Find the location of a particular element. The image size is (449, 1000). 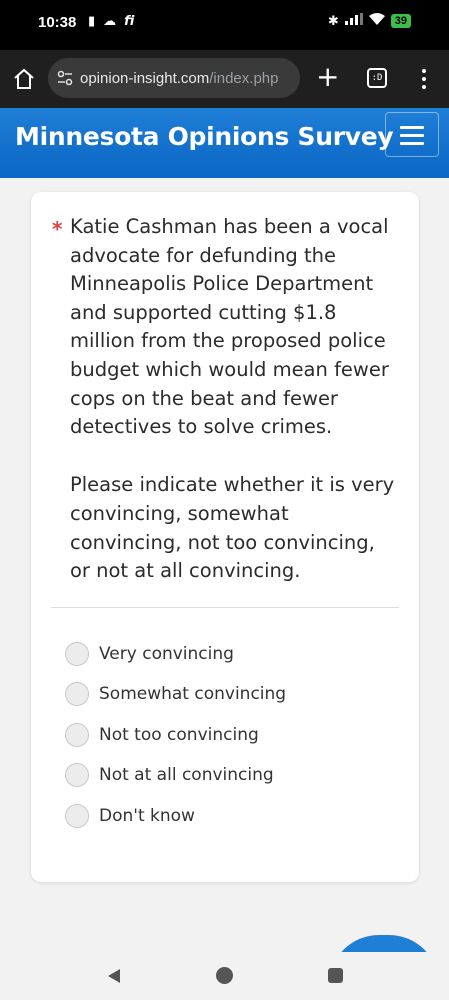

more-vert-icon is located at coordinates (424, 79).